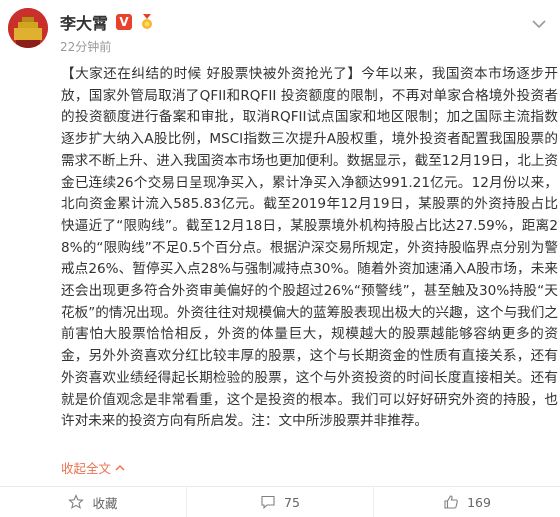  Describe the element at coordinates (451, 502) in the screenshot. I see `thumb-up-icon` at that location.